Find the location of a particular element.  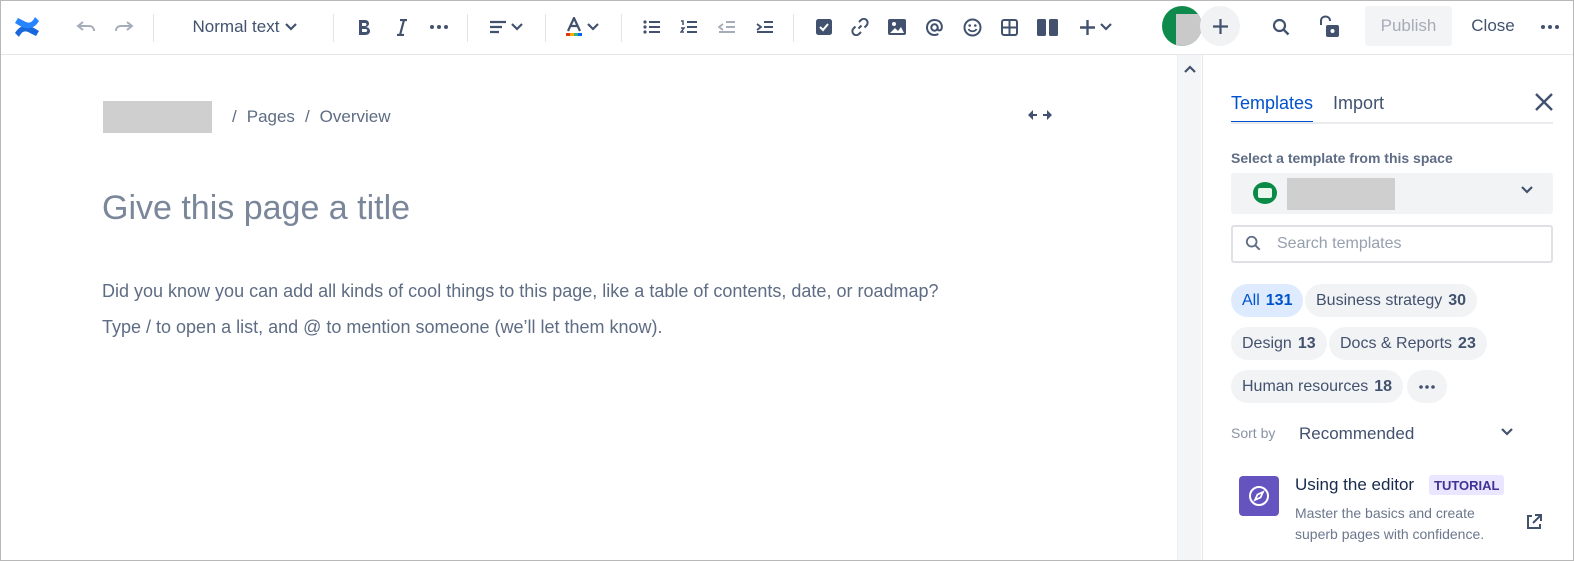

more-categories-button is located at coordinates (1427, 386).